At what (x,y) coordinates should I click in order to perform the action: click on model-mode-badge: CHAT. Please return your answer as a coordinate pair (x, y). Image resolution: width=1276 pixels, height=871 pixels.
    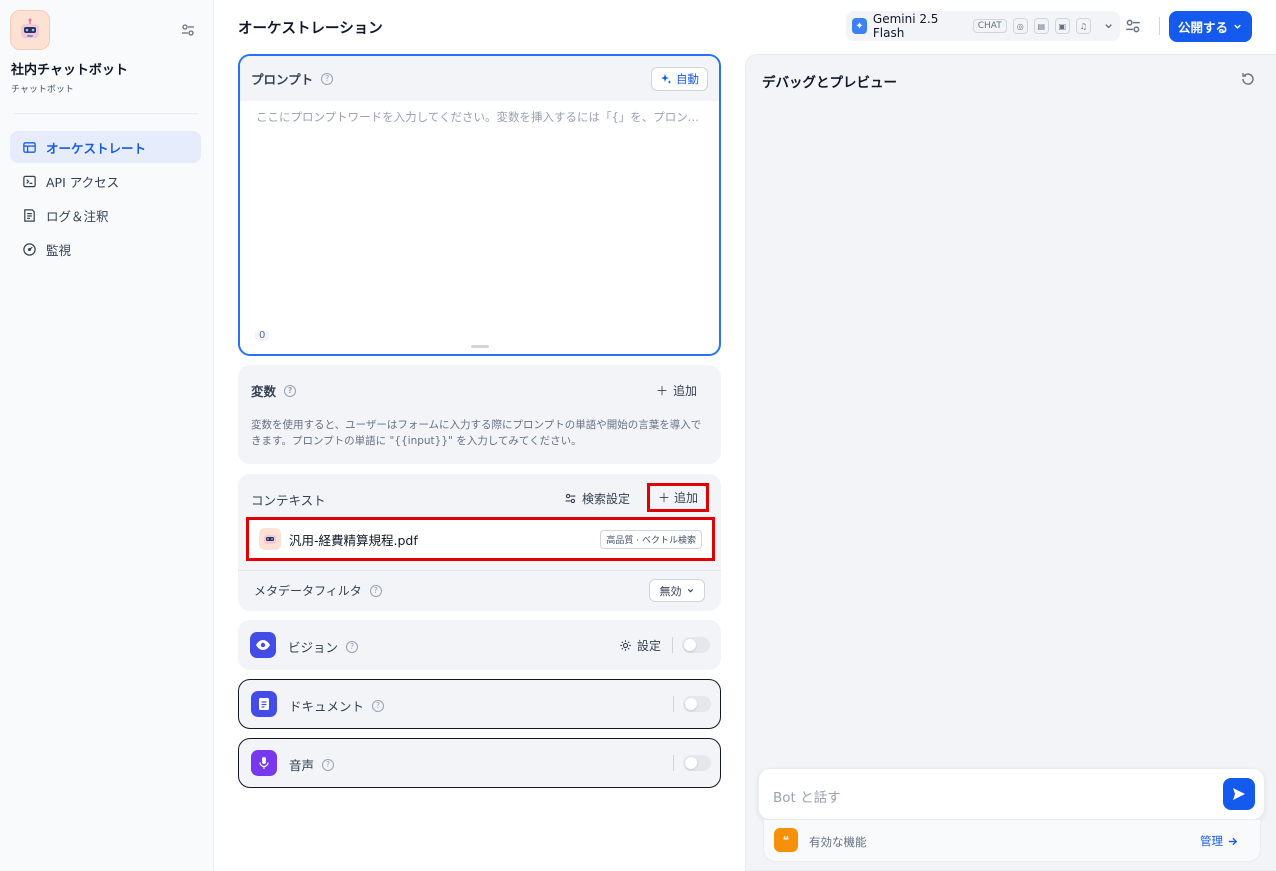
    Looking at the image, I should click on (989, 26).